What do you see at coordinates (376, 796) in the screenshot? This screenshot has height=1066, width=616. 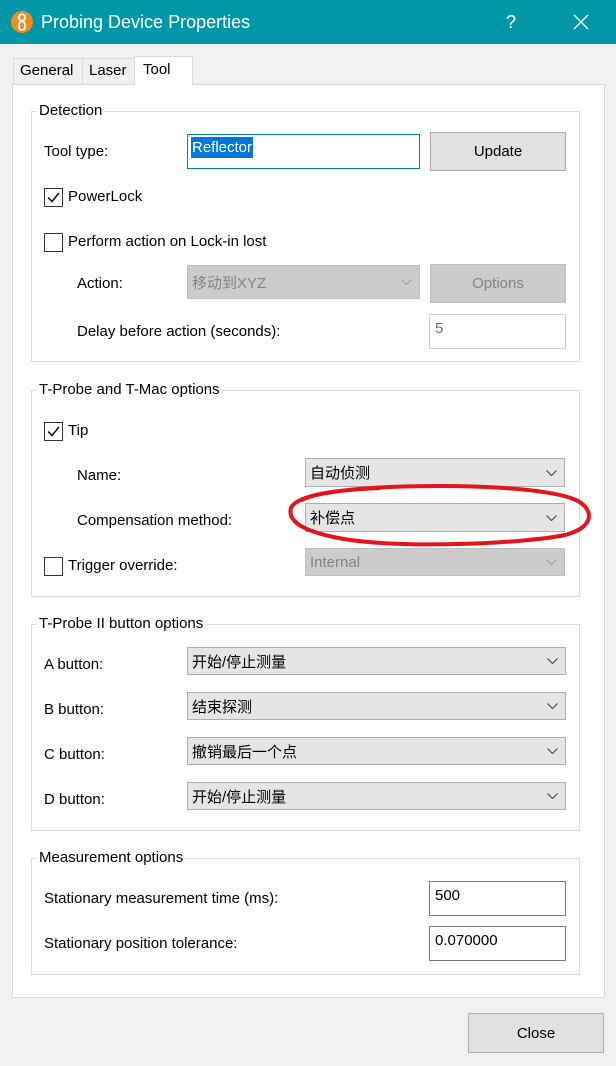 I see `d-button-dropdown: 开始/停止测量` at bounding box center [376, 796].